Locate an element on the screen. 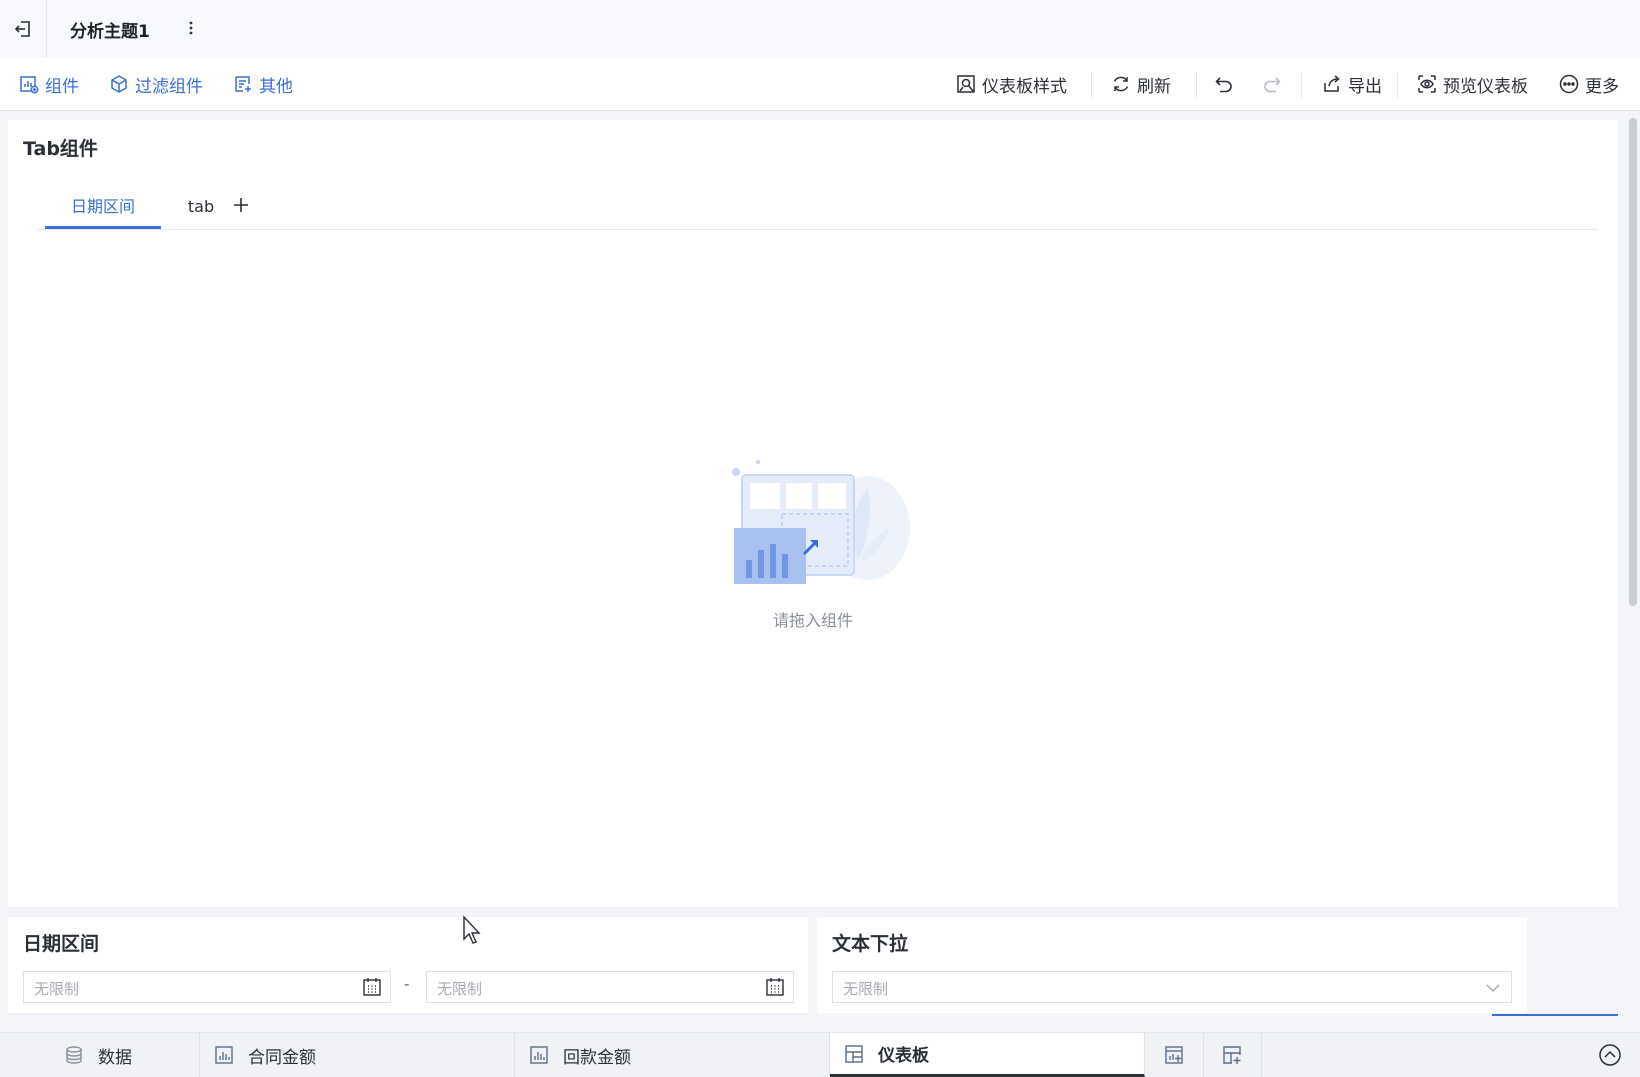 The height and width of the screenshot is (1077, 1640). title-more-button is located at coordinates (191, 28).